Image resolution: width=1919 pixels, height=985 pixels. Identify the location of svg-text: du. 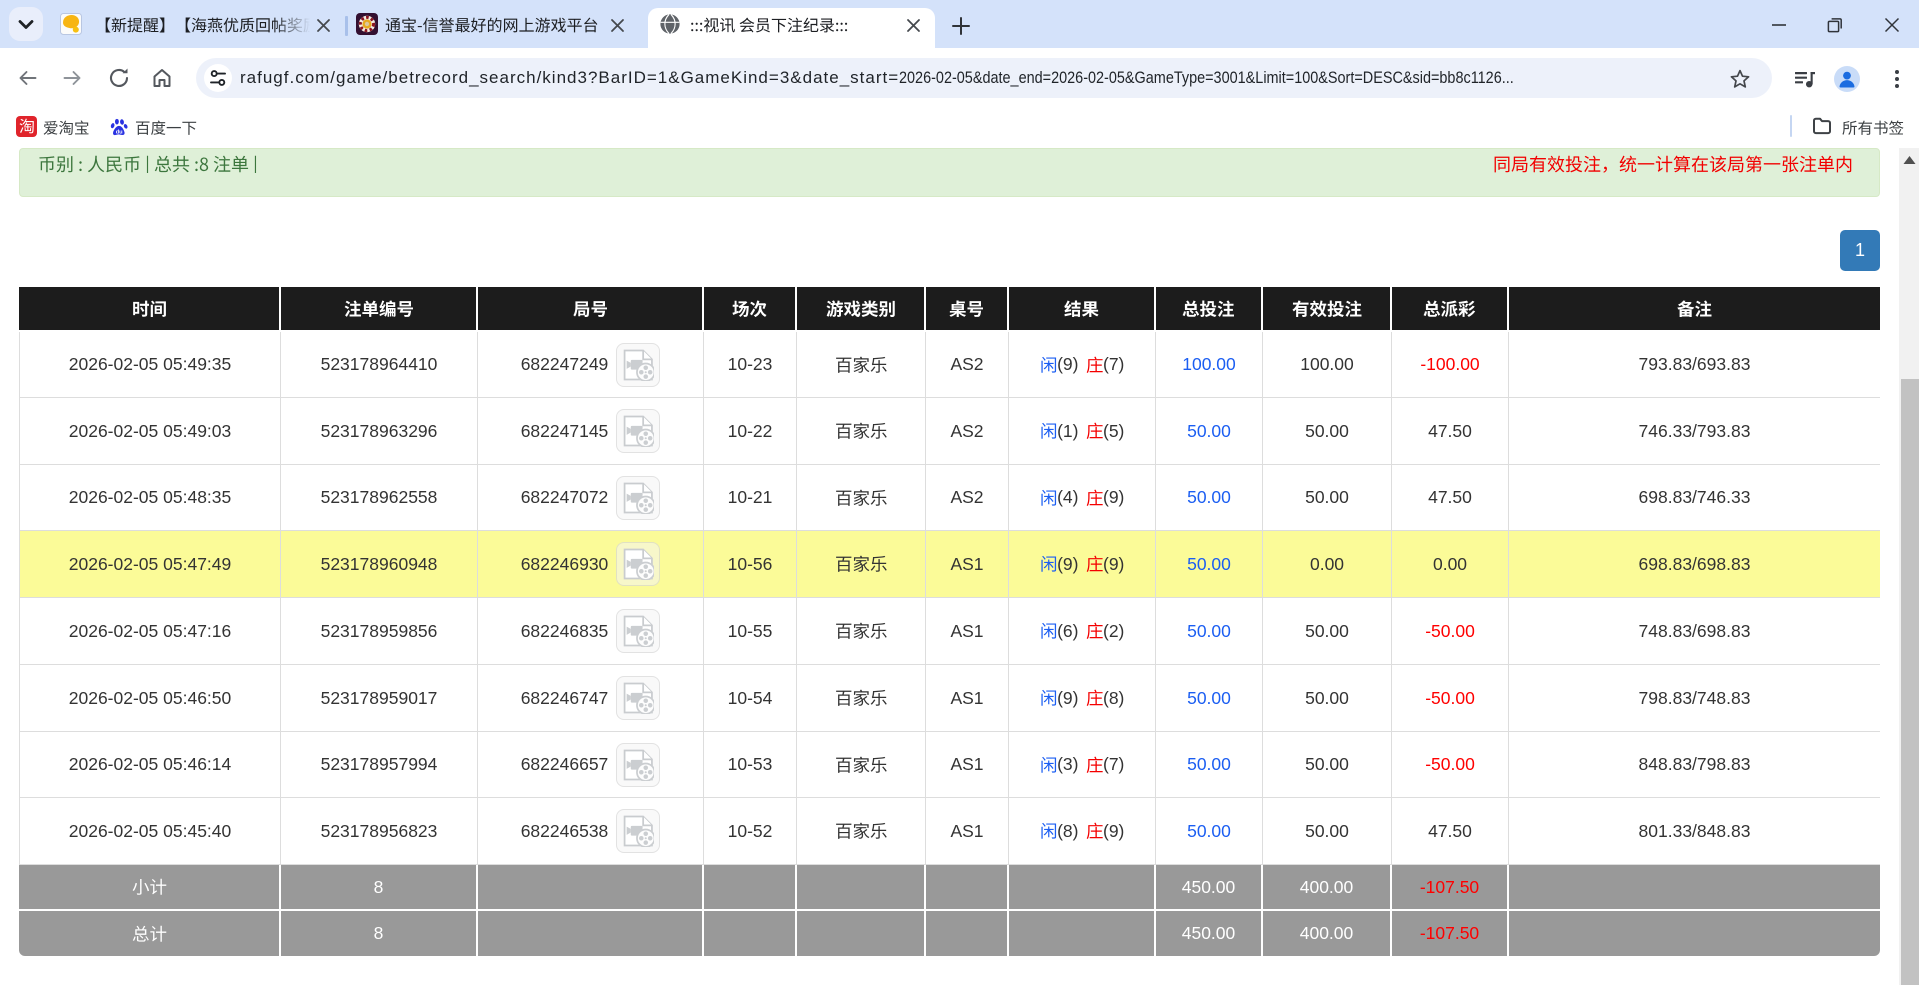
(119, 133).